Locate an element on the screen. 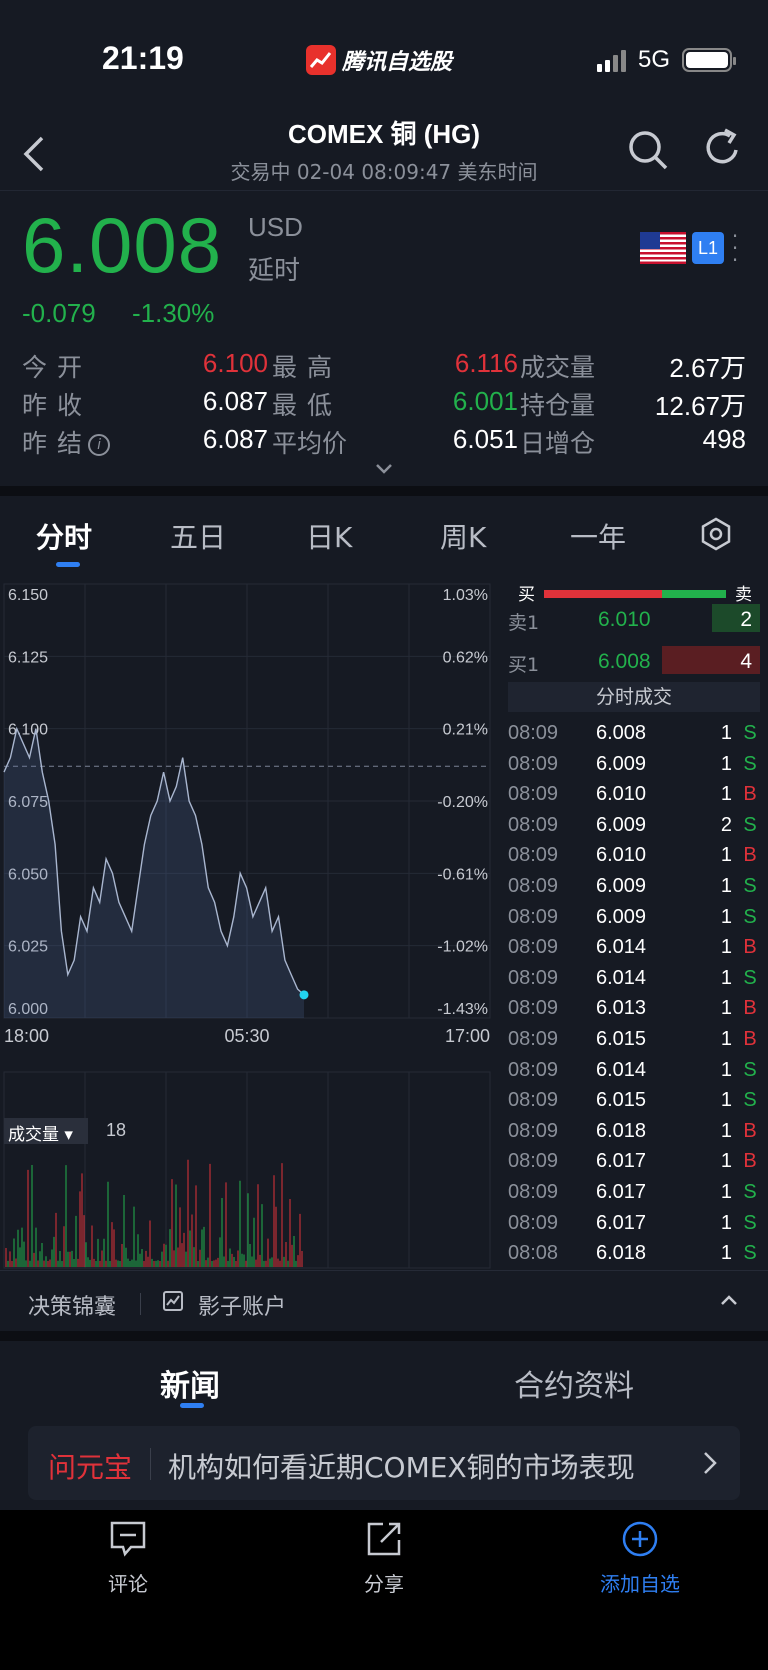 Image resolution: width=768 pixels, height=1670 pixels. level-badge: L1 is located at coordinates (708, 248).